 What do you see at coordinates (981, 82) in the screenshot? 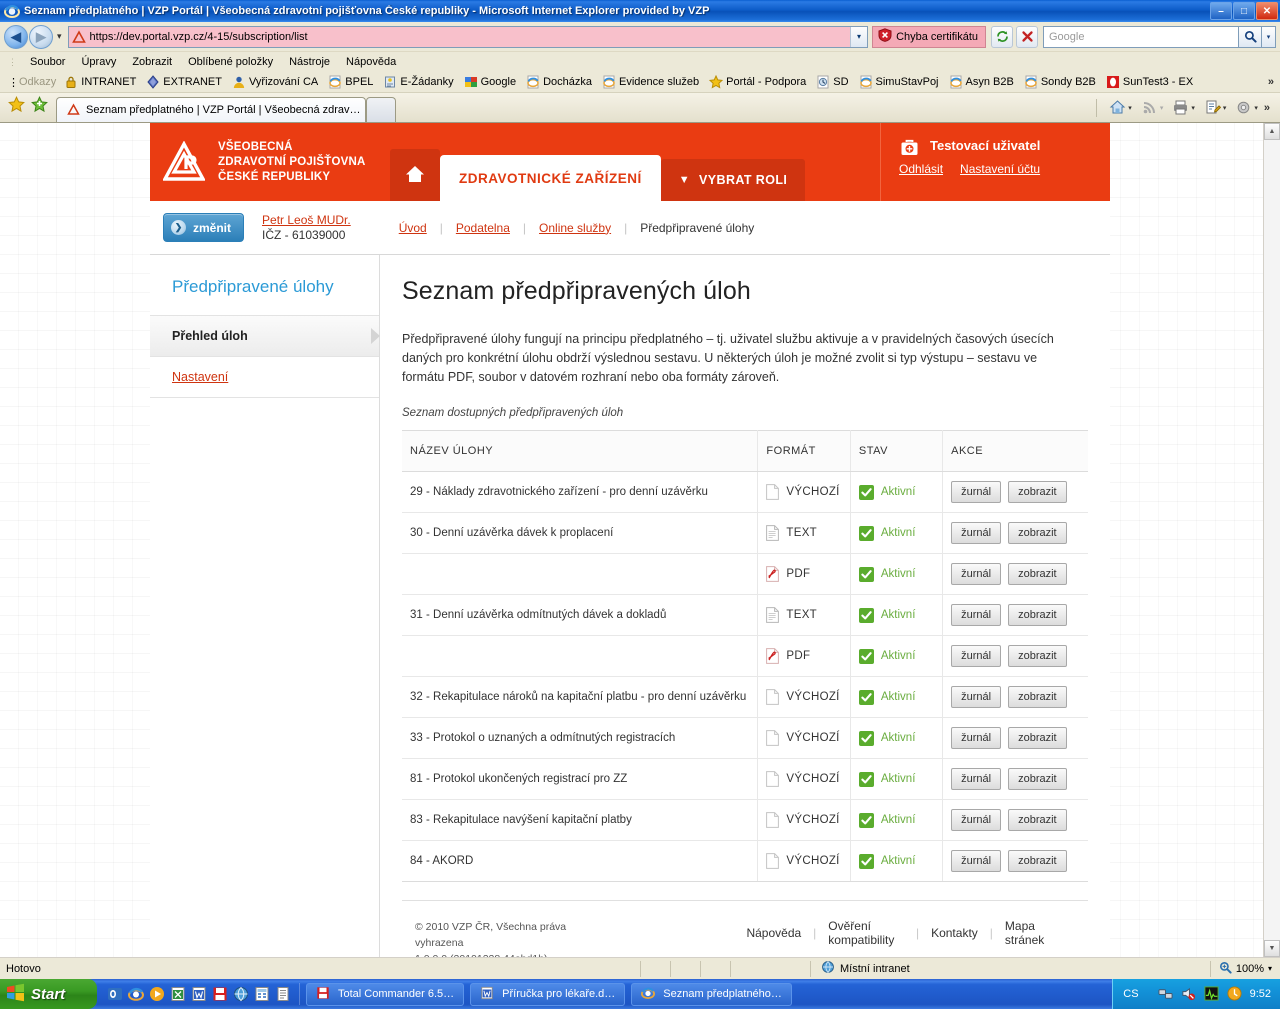
I see `link-asyn-b2b: Asyn B2B` at bounding box center [981, 82].